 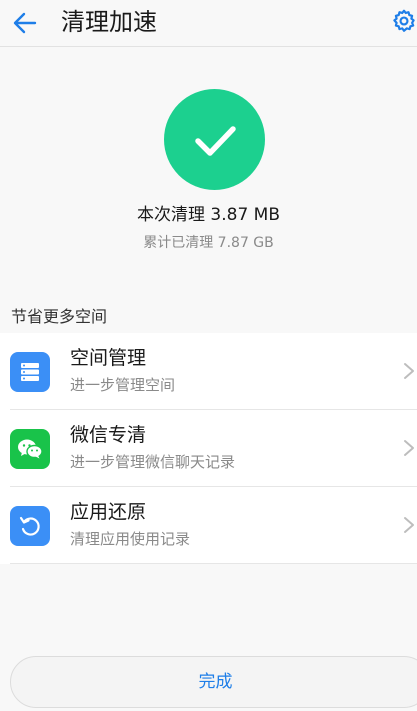 What do you see at coordinates (59, 316) in the screenshot?
I see `section-title: 节省更多空间` at bounding box center [59, 316].